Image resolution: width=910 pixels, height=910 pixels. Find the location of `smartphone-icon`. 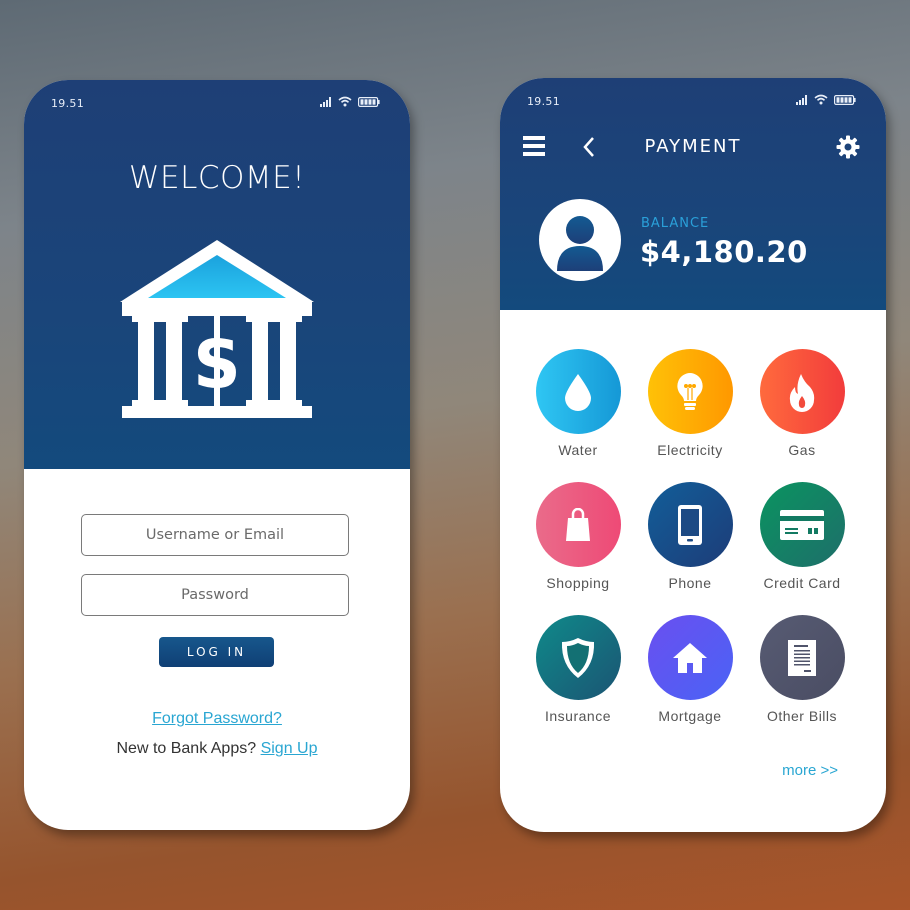

smartphone-icon is located at coordinates (690, 524).